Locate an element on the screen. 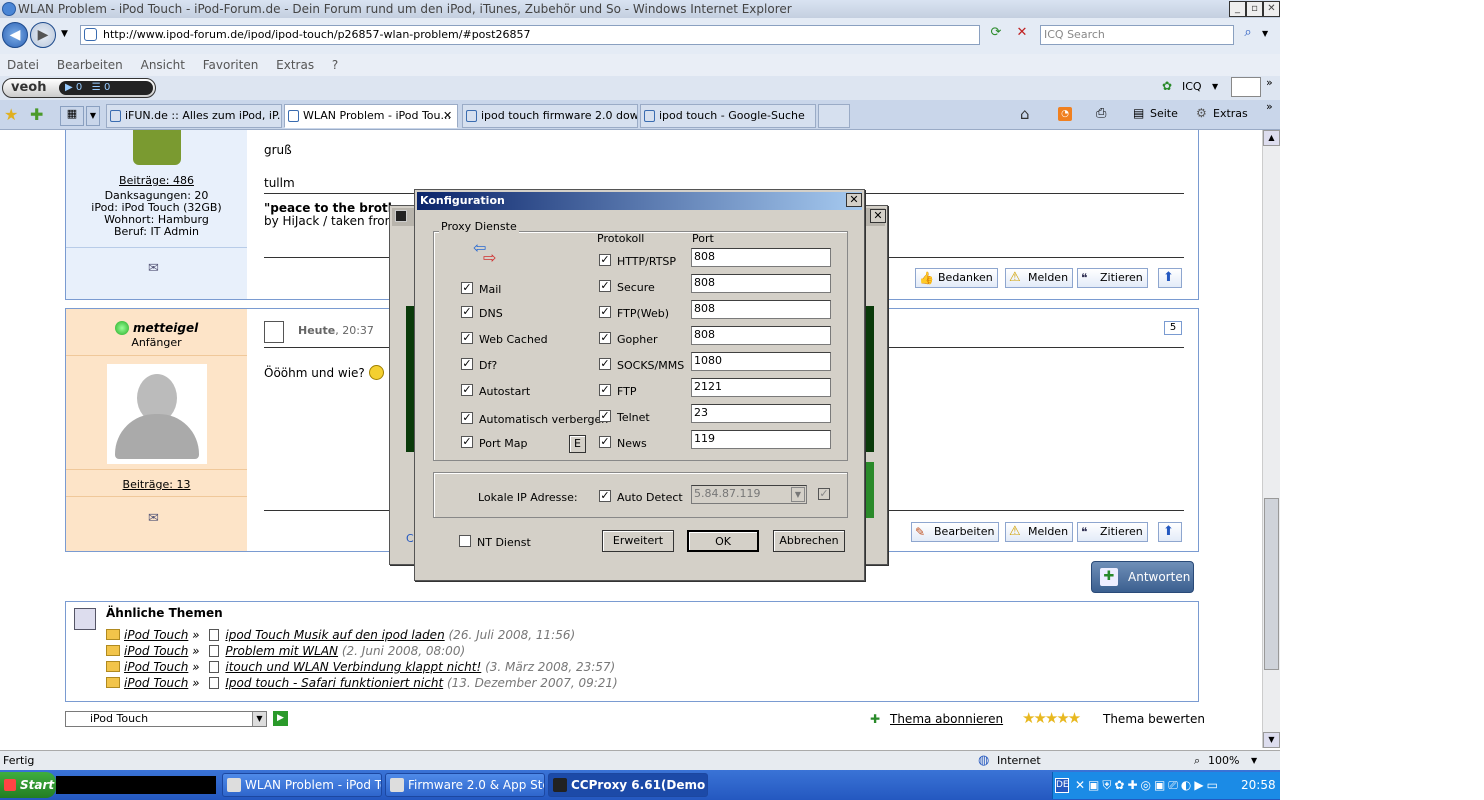  back-button: ◀ is located at coordinates (15, 35).